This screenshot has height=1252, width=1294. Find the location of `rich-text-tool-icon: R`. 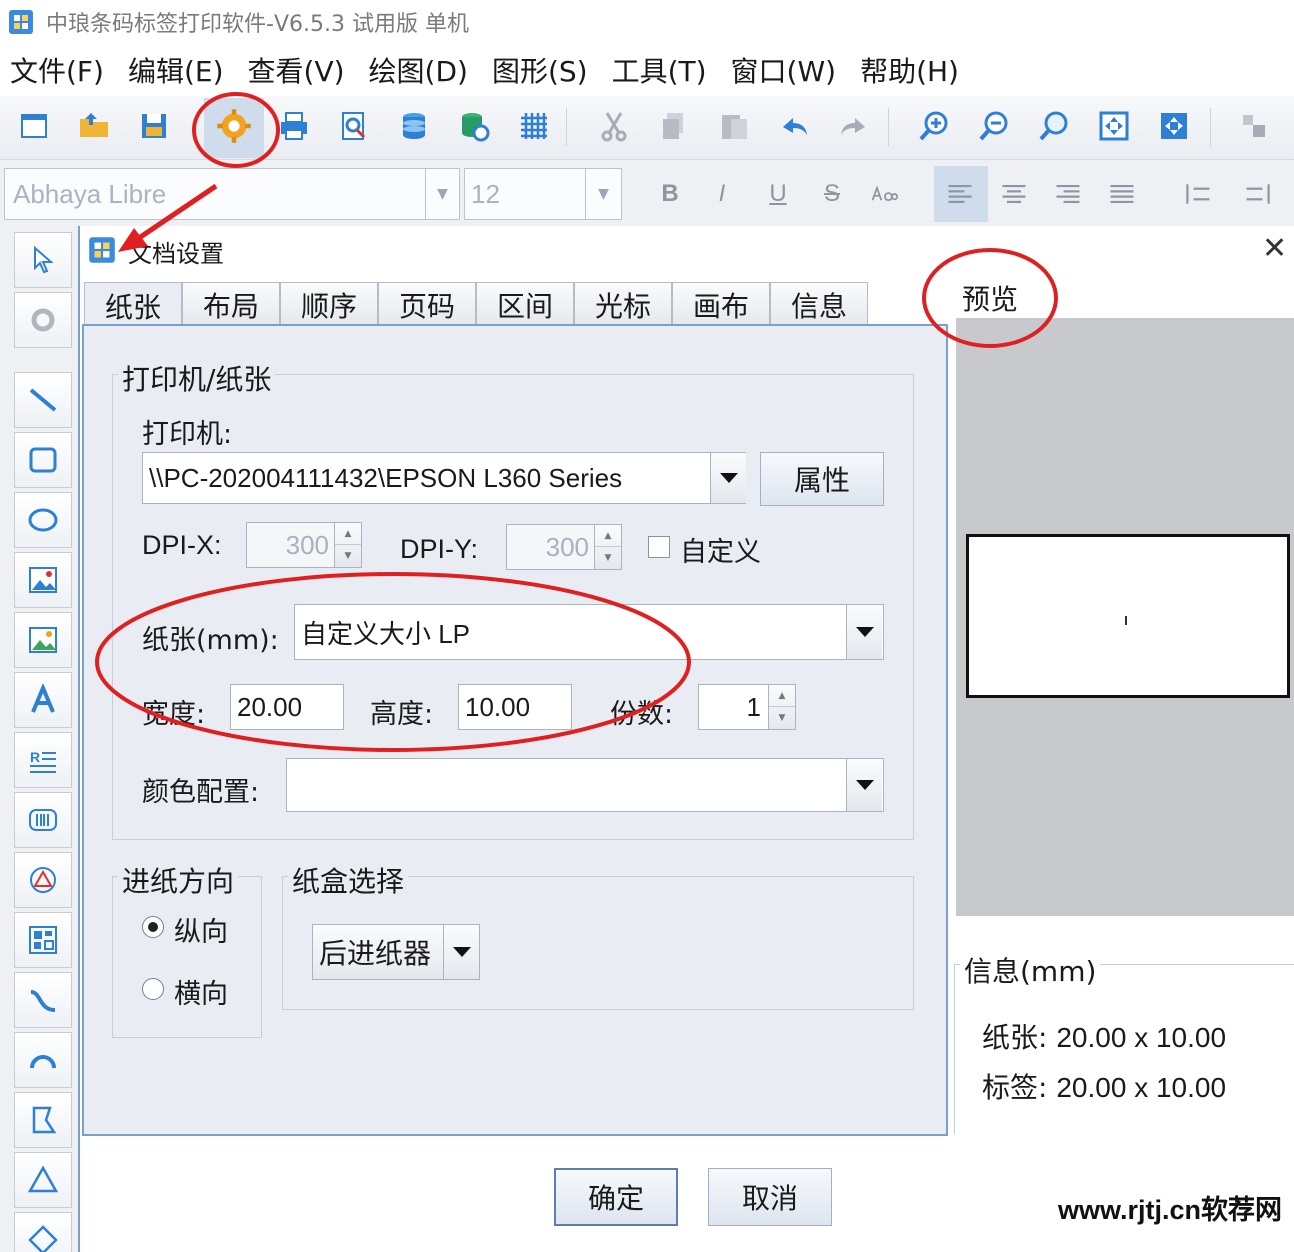

rich-text-tool-icon: R is located at coordinates (43, 760).